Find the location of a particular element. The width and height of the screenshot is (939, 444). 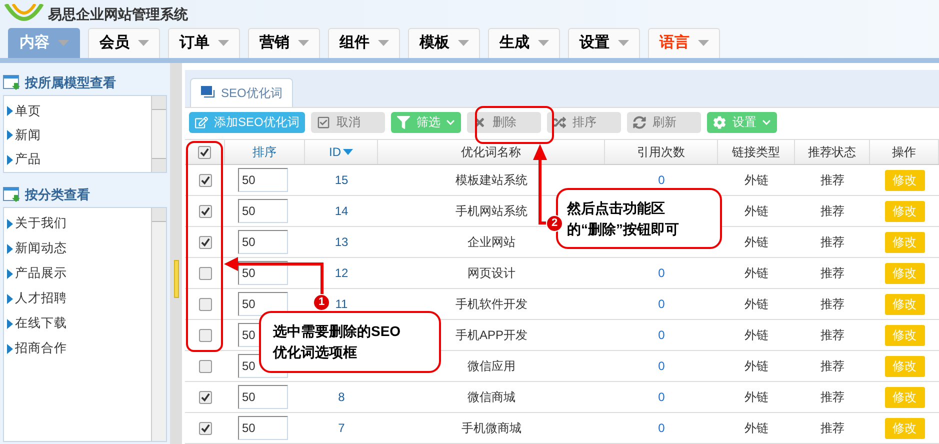

keyword-cell-text: 手机网站系统 is located at coordinates (492, 211).